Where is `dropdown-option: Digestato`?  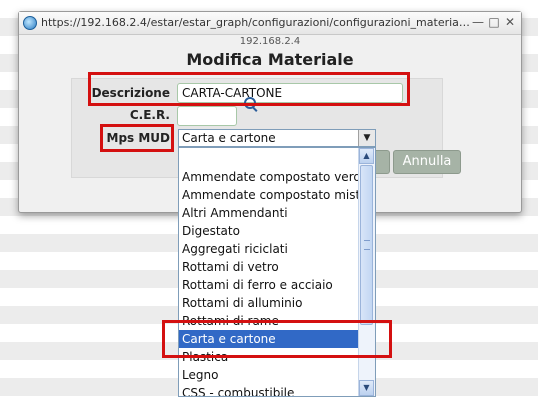
dropdown-option: Digestato is located at coordinates (269, 231).